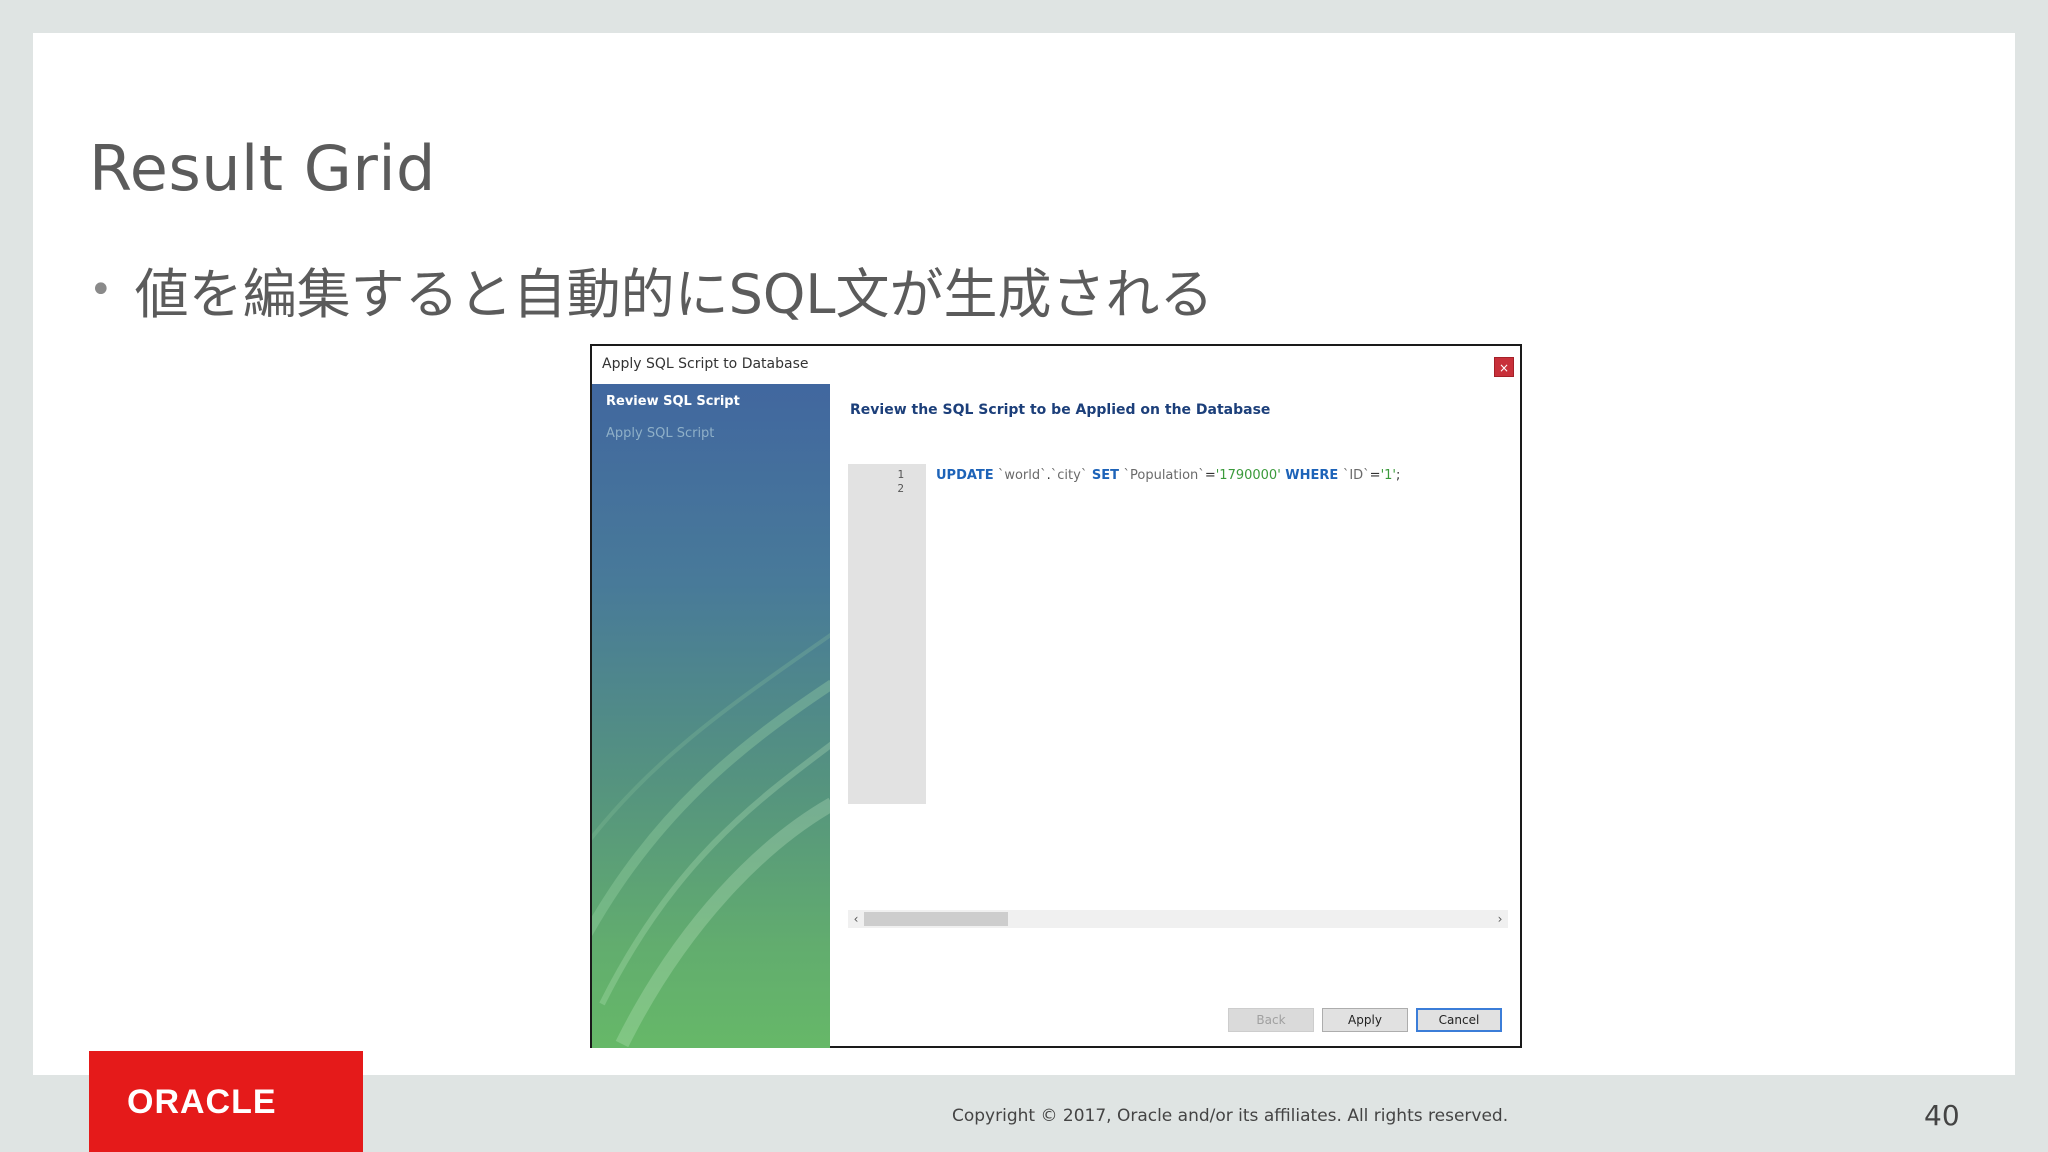 The width and height of the screenshot is (2048, 1152). I want to click on logo-text: ORACLE, so click(202, 1102).